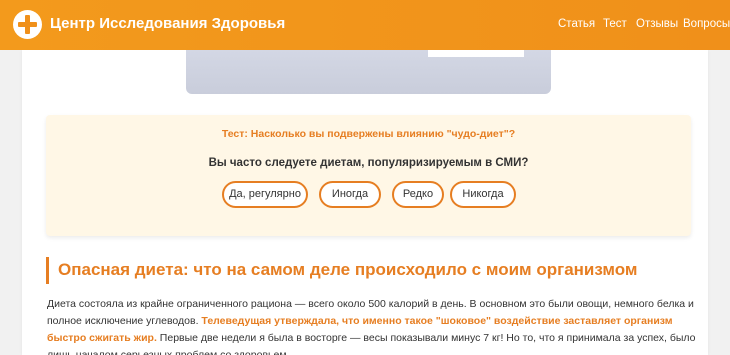 Image resolution: width=730 pixels, height=355 pixels. Describe the element at coordinates (576, 24) in the screenshot. I see `nav-link-article: Статья` at that location.